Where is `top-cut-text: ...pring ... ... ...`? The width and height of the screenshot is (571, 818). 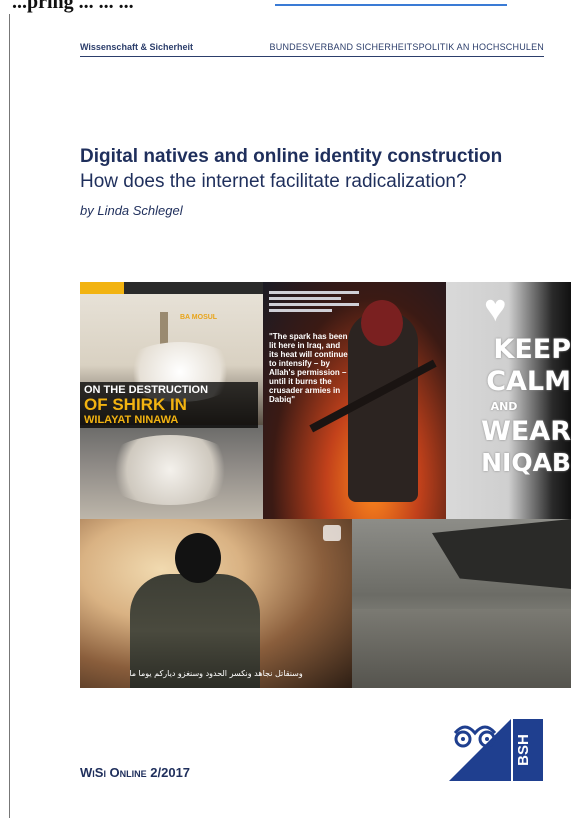
top-cut-text: ...pring ... ... ... is located at coordinates (285, 7).